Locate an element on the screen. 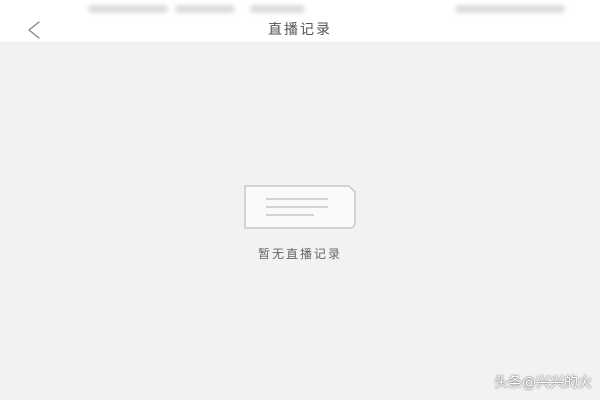  page-title: 直播记录 is located at coordinates (300, 30).